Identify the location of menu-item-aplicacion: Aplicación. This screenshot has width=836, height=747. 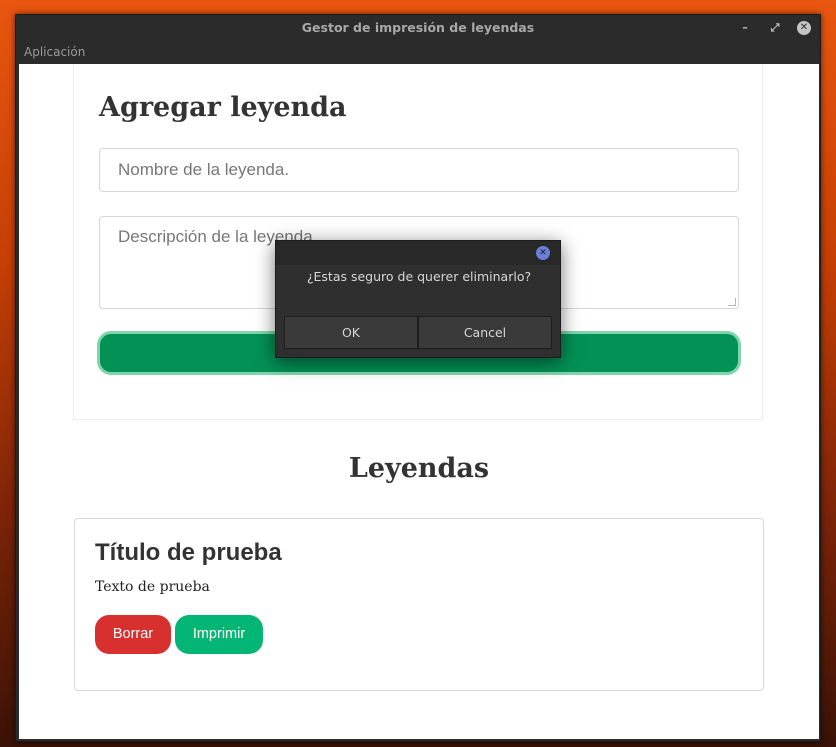
(54, 52).